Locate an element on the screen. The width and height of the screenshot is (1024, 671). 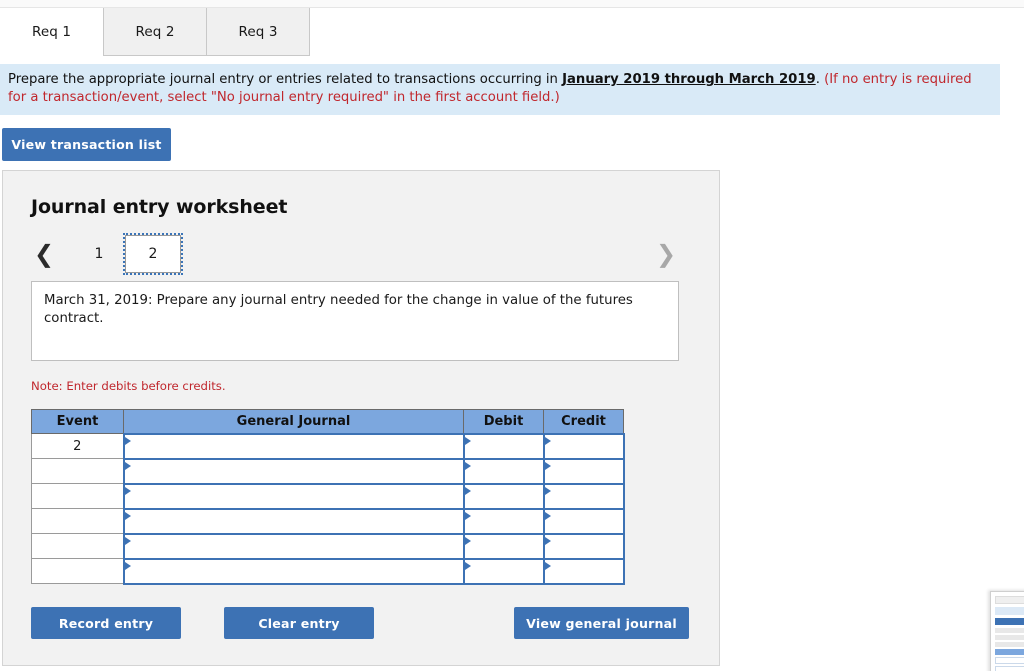
table-row: 2 is located at coordinates (328, 446).